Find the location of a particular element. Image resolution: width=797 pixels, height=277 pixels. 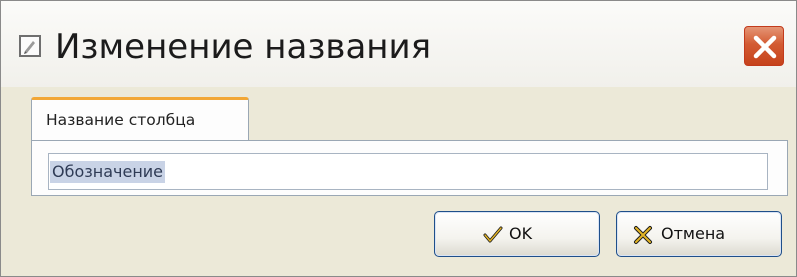

close-button is located at coordinates (764, 46).